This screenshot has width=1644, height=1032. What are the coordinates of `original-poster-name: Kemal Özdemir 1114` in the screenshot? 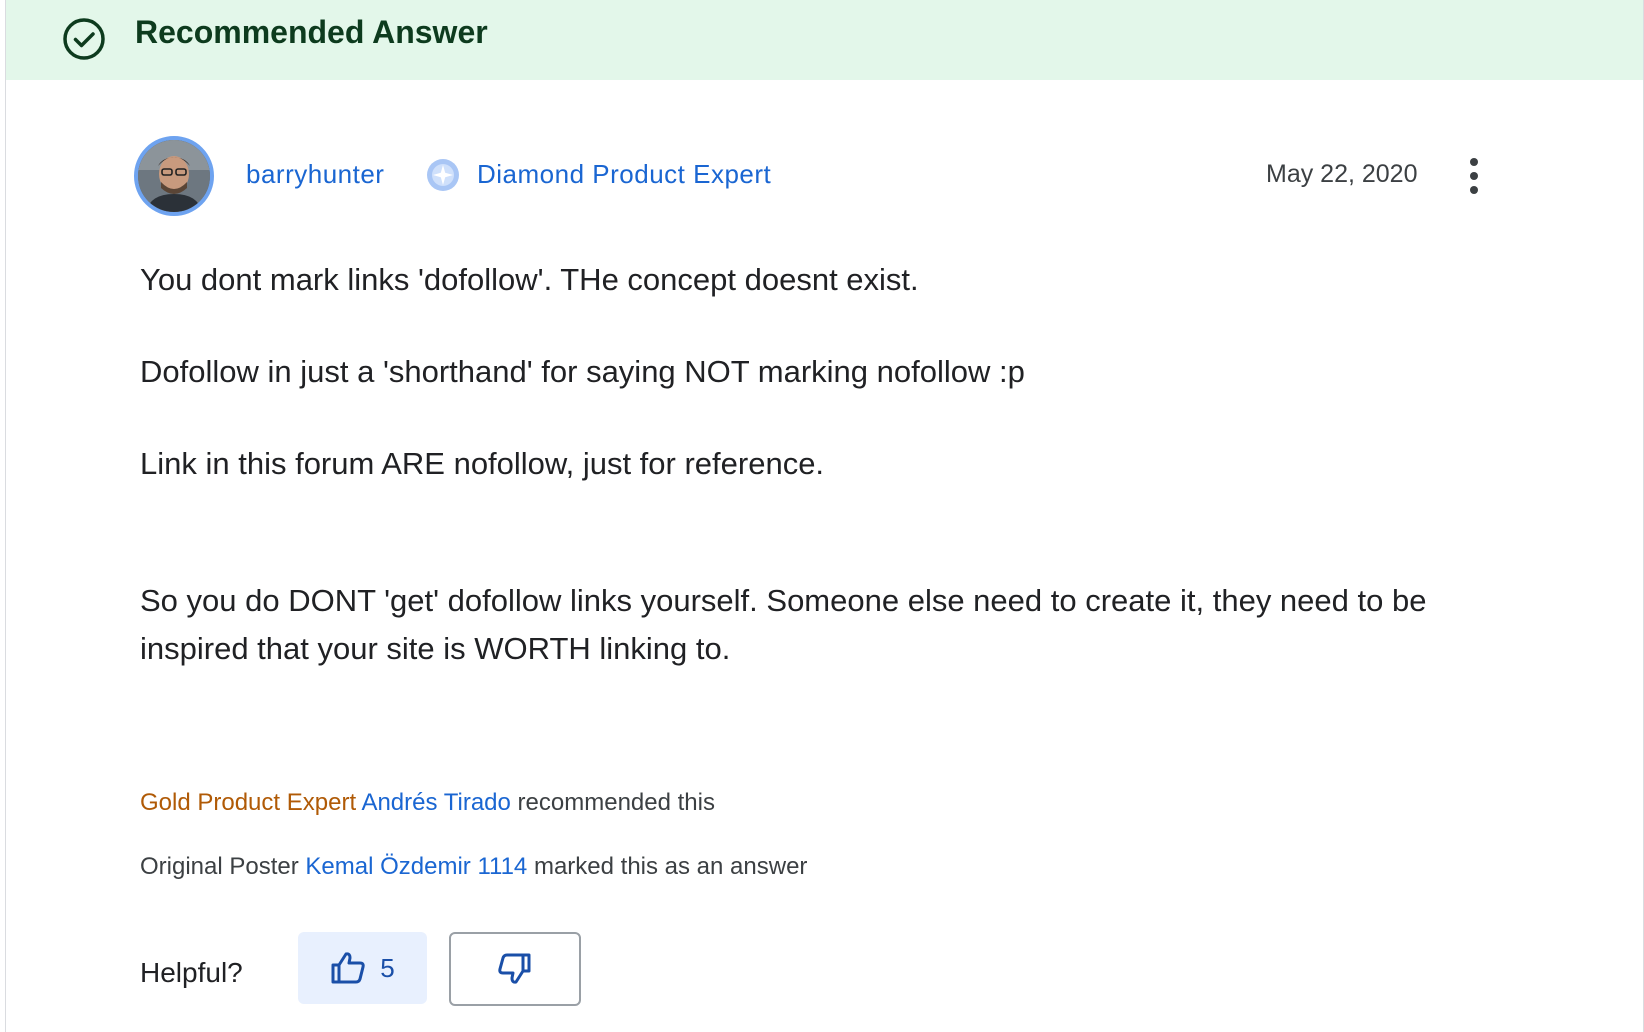 It's located at (416, 866).